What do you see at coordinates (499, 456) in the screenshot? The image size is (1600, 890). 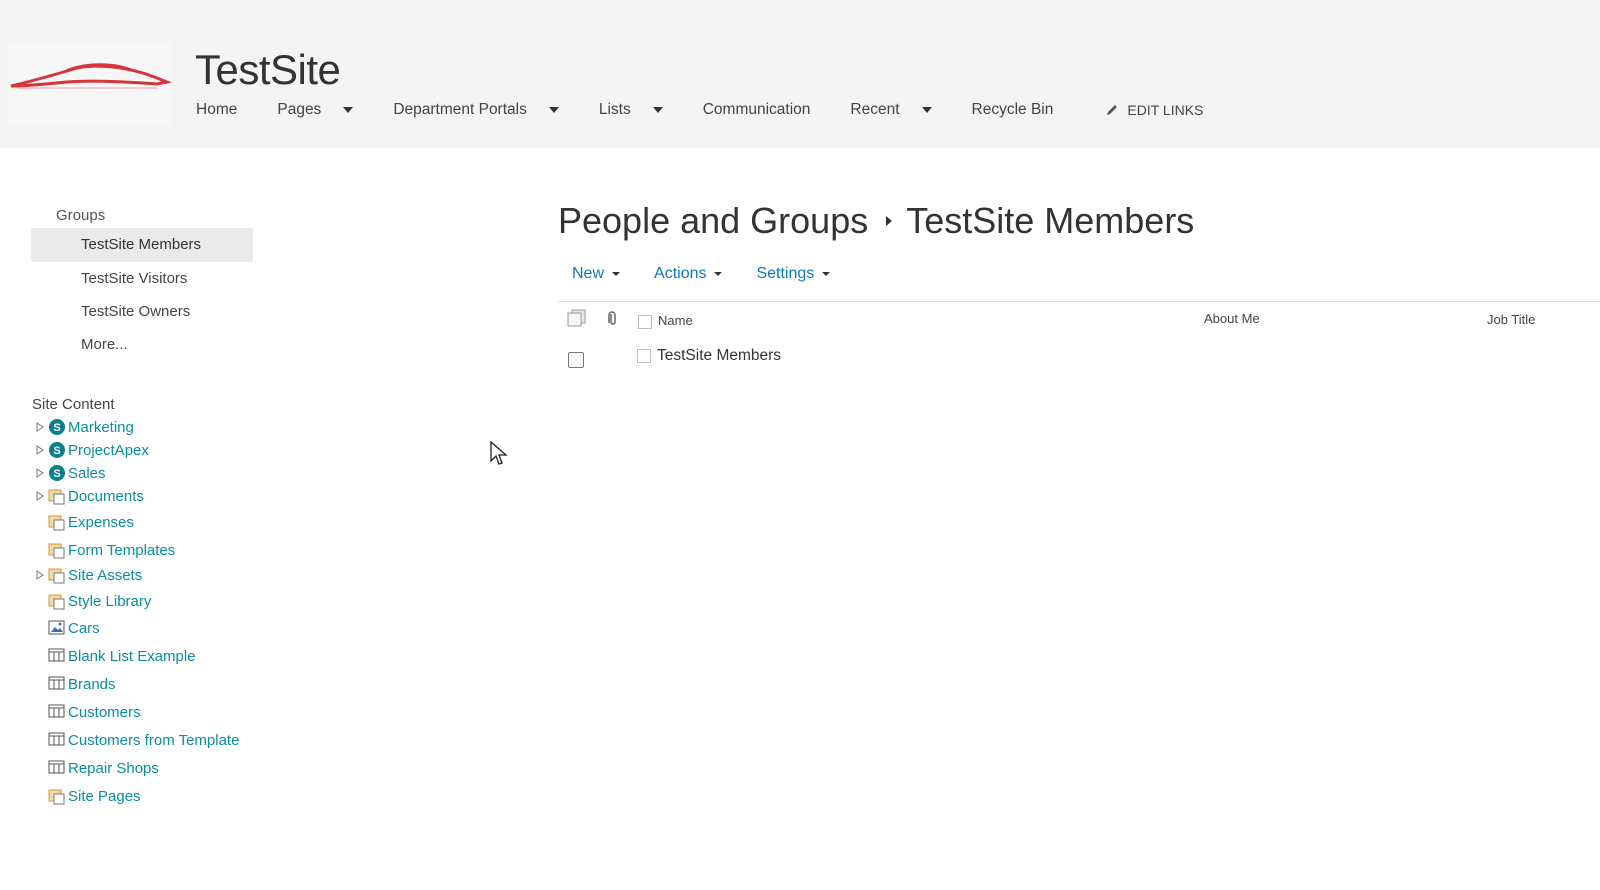 I see `mouse-pointer-icon` at bounding box center [499, 456].